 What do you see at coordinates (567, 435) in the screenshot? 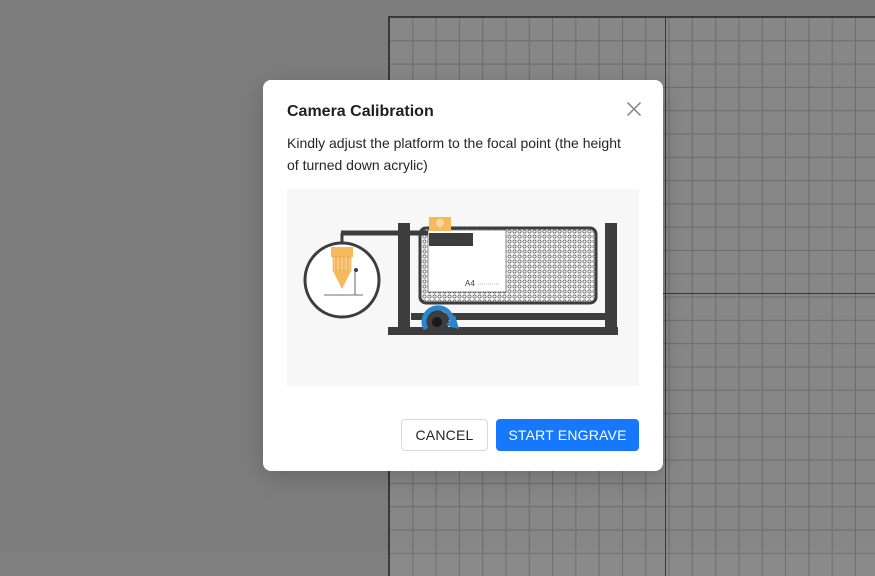
I see `start-engrave-button: START ENGRAVE` at bounding box center [567, 435].